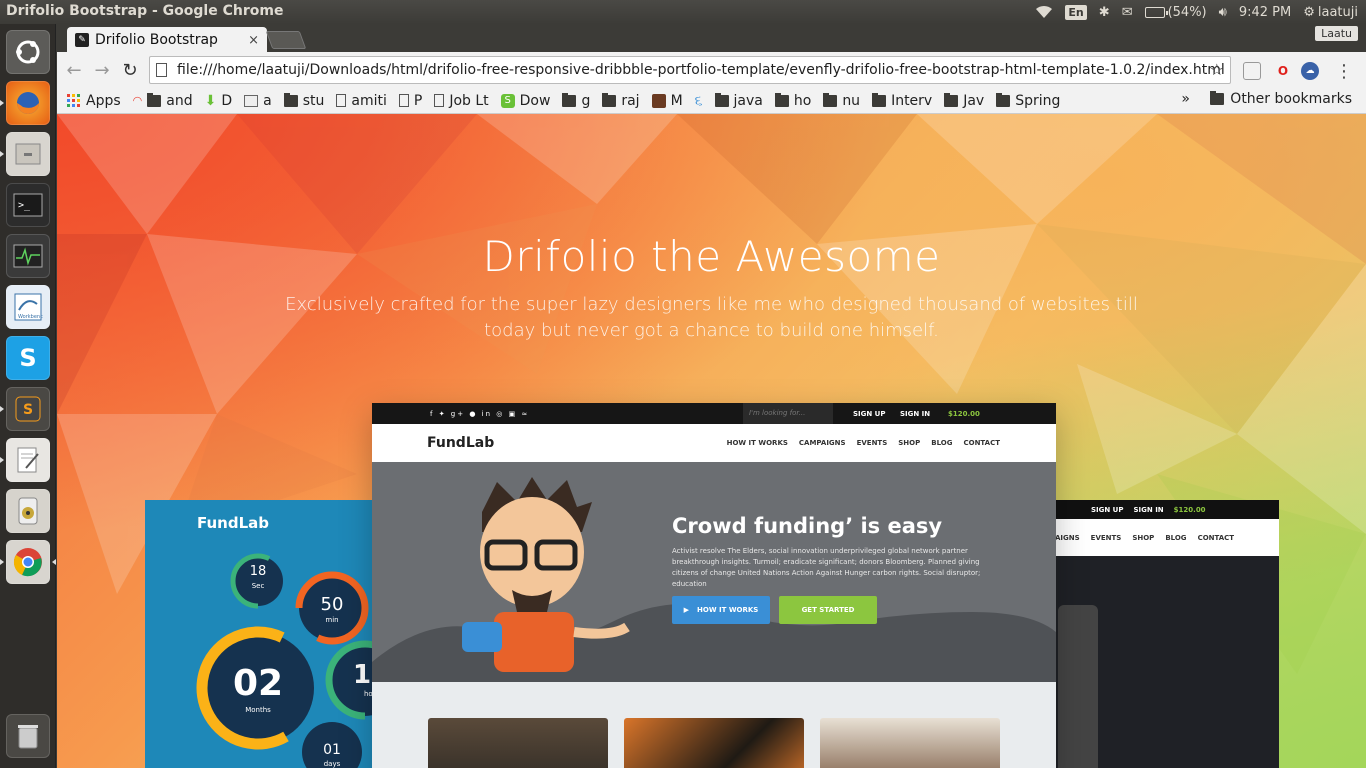 Image resolution: width=1366 pixels, height=768 pixels. What do you see at coordinates (28, 409) in the screenshot?
I see `sublime-text-icon: S` at bounding box center [28, 409].